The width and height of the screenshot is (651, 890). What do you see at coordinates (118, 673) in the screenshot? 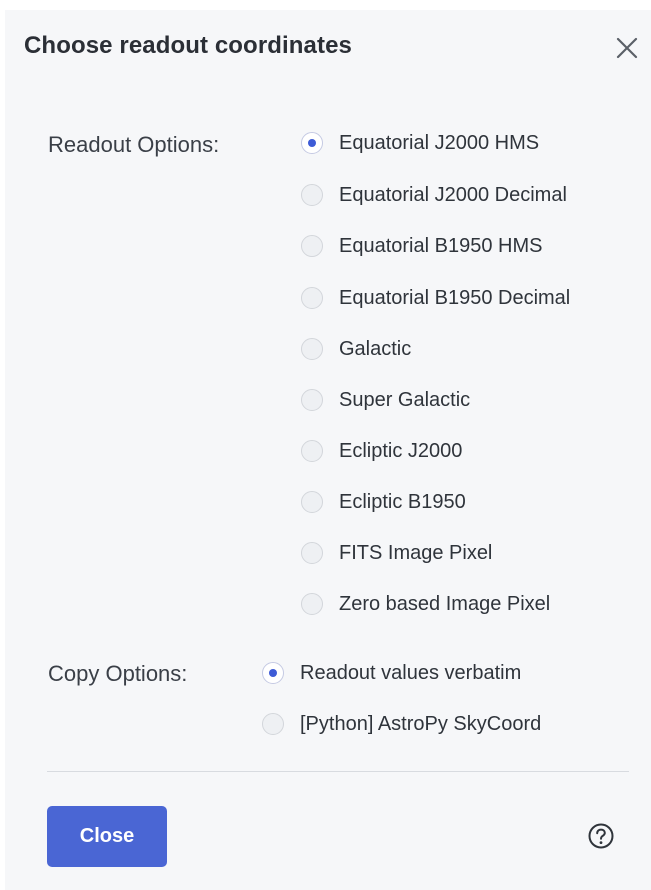
I see `copy-options-label: Copy Options:` at bounding box center [118, 673].